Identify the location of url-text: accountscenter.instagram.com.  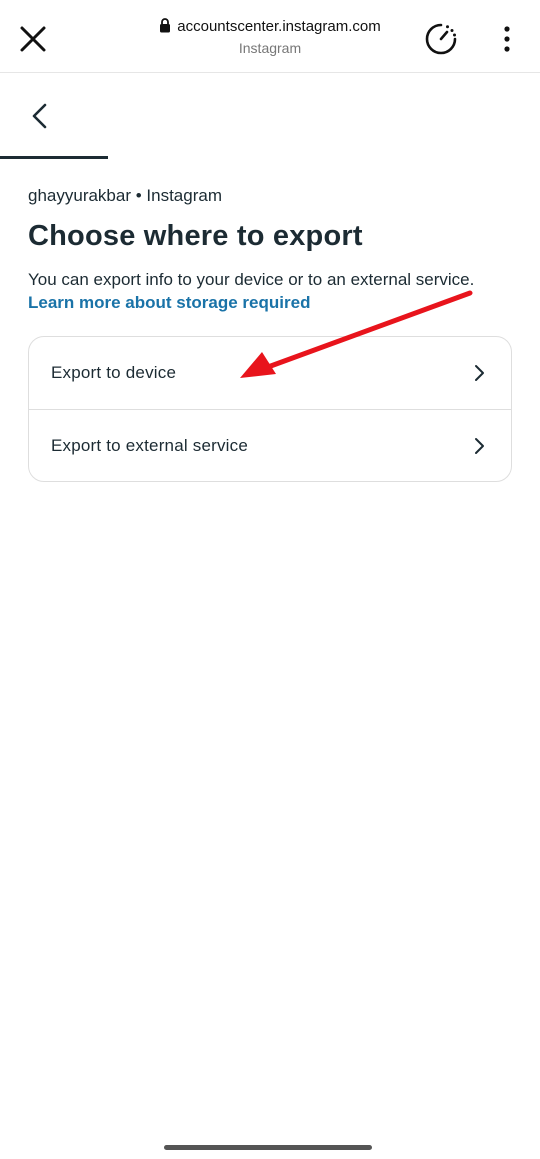
(279, 26).